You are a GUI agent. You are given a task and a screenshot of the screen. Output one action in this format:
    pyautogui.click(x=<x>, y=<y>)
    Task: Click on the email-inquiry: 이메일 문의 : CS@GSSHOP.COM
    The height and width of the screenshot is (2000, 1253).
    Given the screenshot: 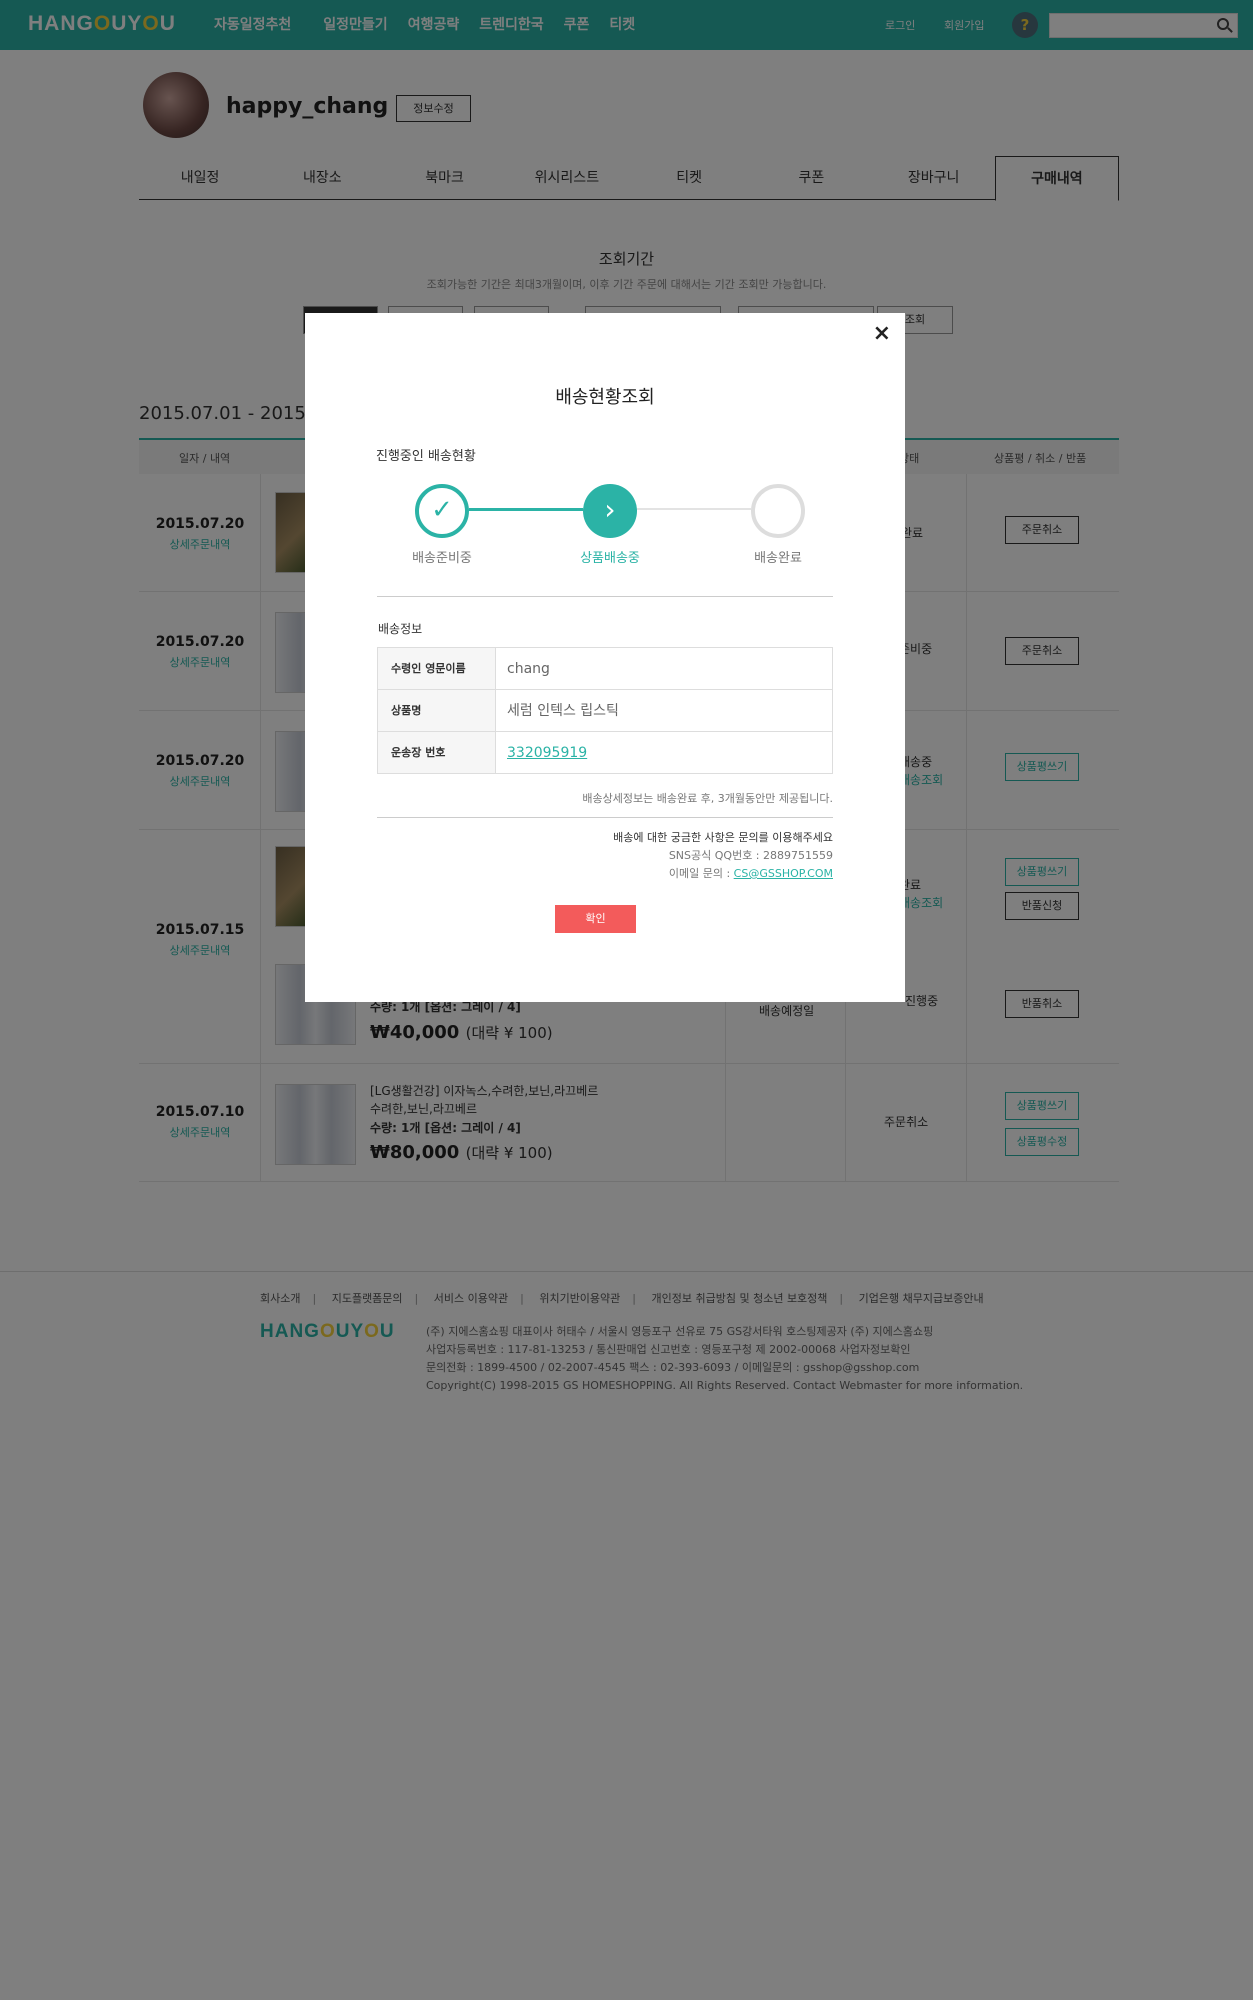 What is the action you would take?
    pyautogui.click(x=750, y=873)
    